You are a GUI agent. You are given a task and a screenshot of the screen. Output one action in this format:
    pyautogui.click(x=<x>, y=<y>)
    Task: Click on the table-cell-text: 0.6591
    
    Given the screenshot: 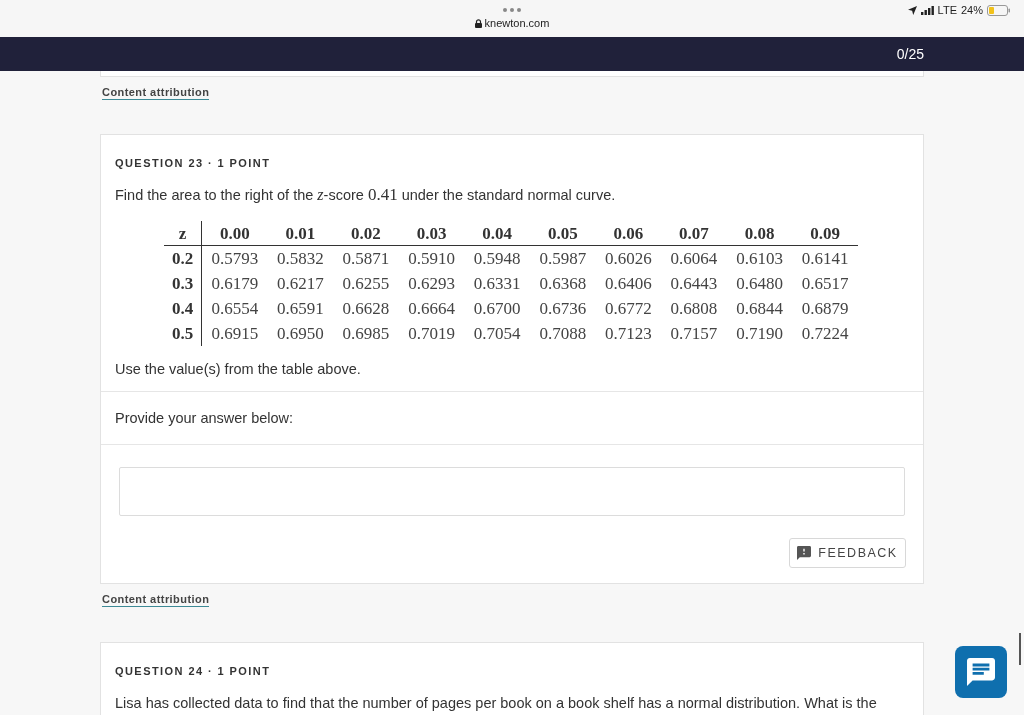 What is the action you would take?
    pyautogui.click(x=300, y=309)
    